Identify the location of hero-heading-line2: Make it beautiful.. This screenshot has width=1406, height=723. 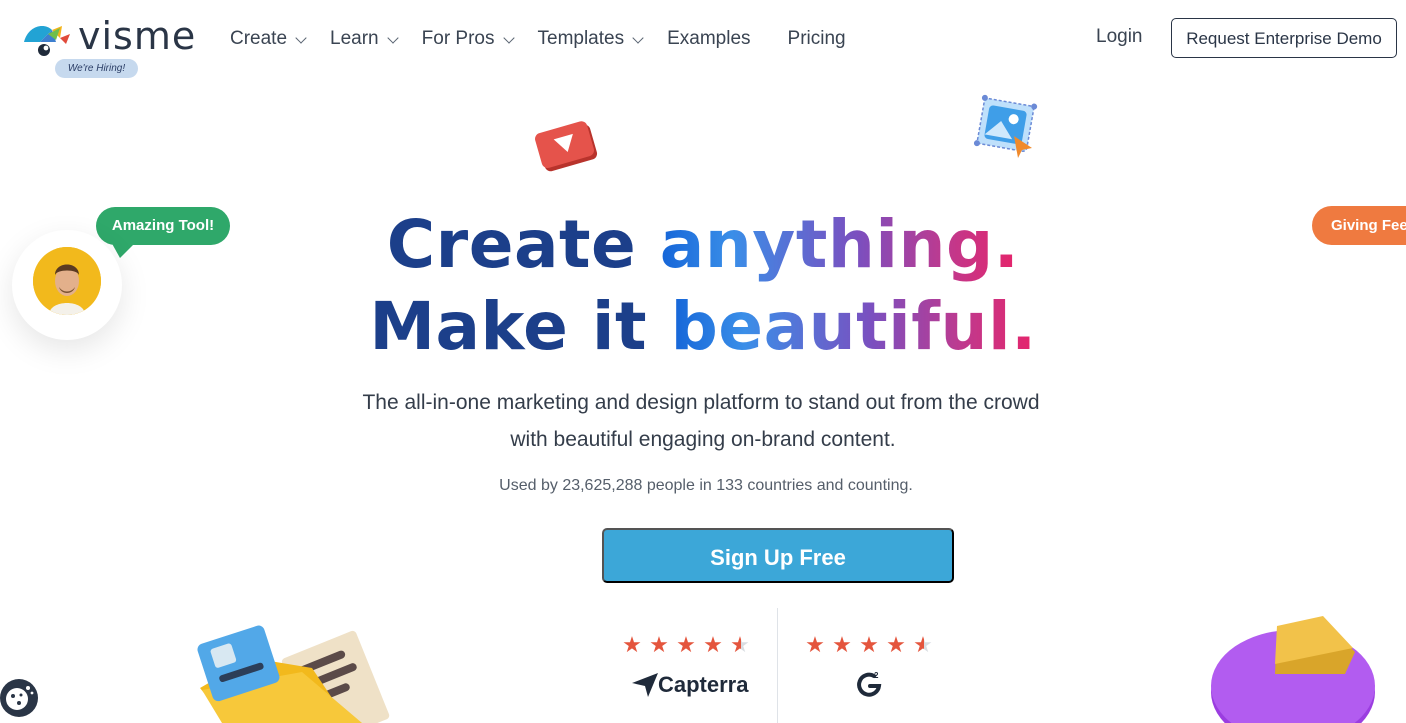
(703, 326).